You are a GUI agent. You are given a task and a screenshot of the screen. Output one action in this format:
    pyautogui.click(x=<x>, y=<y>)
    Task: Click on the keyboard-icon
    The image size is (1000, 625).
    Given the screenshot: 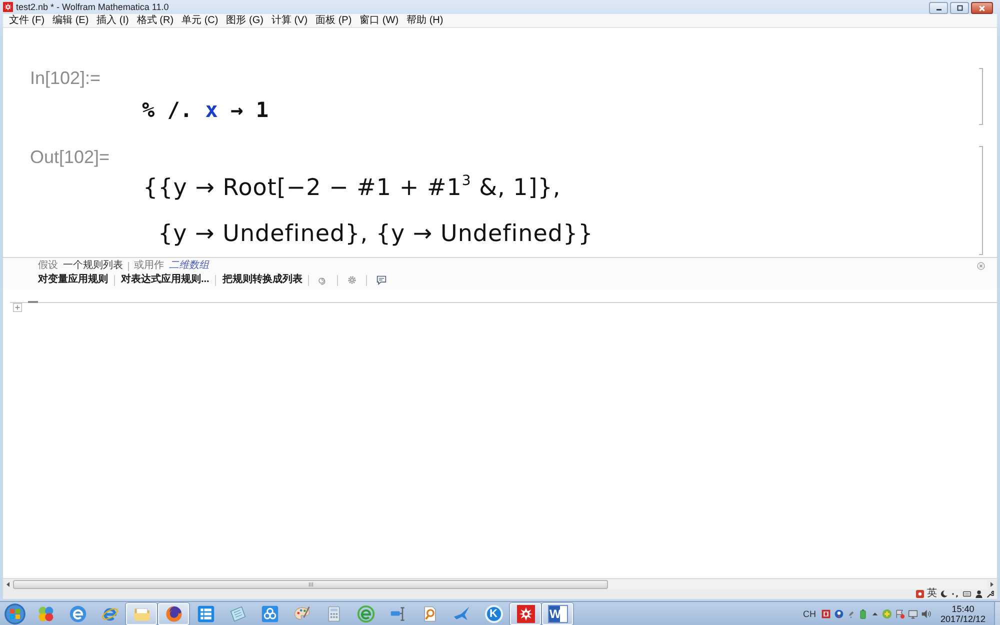 What is the action you would take?
    pyautogui.click(x=967, y=594)
    